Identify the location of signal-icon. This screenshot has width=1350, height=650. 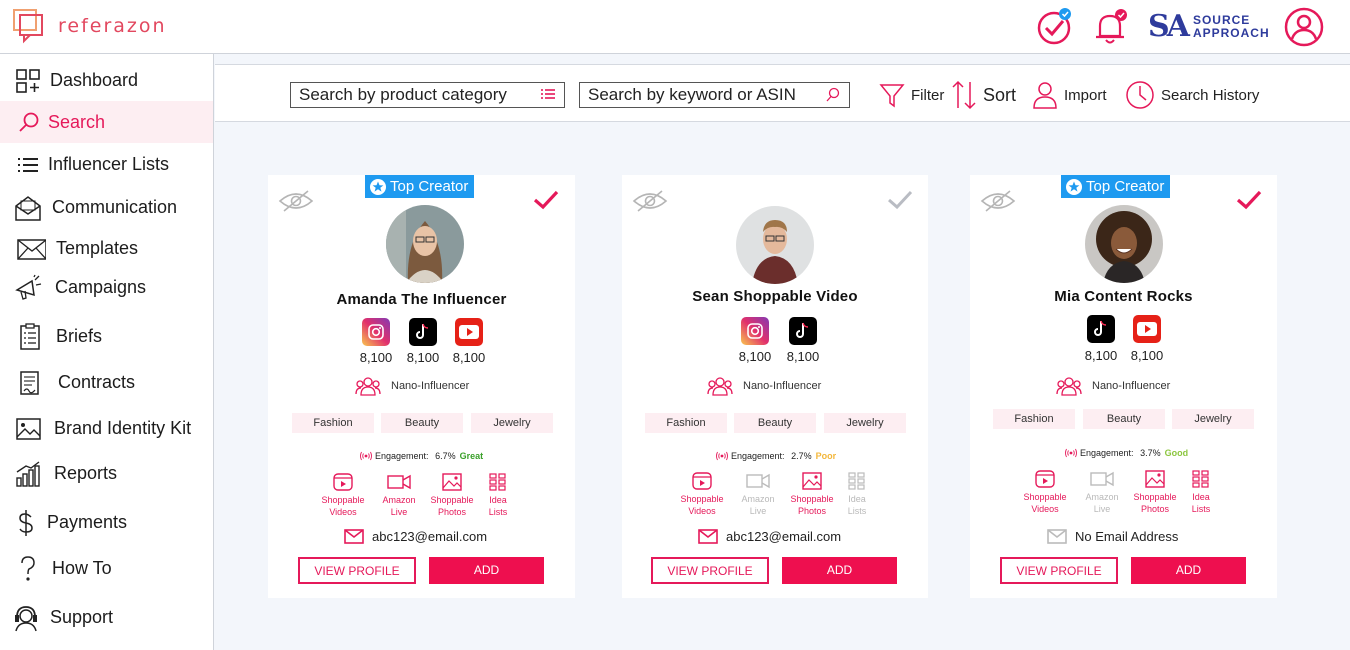
(722, 456).